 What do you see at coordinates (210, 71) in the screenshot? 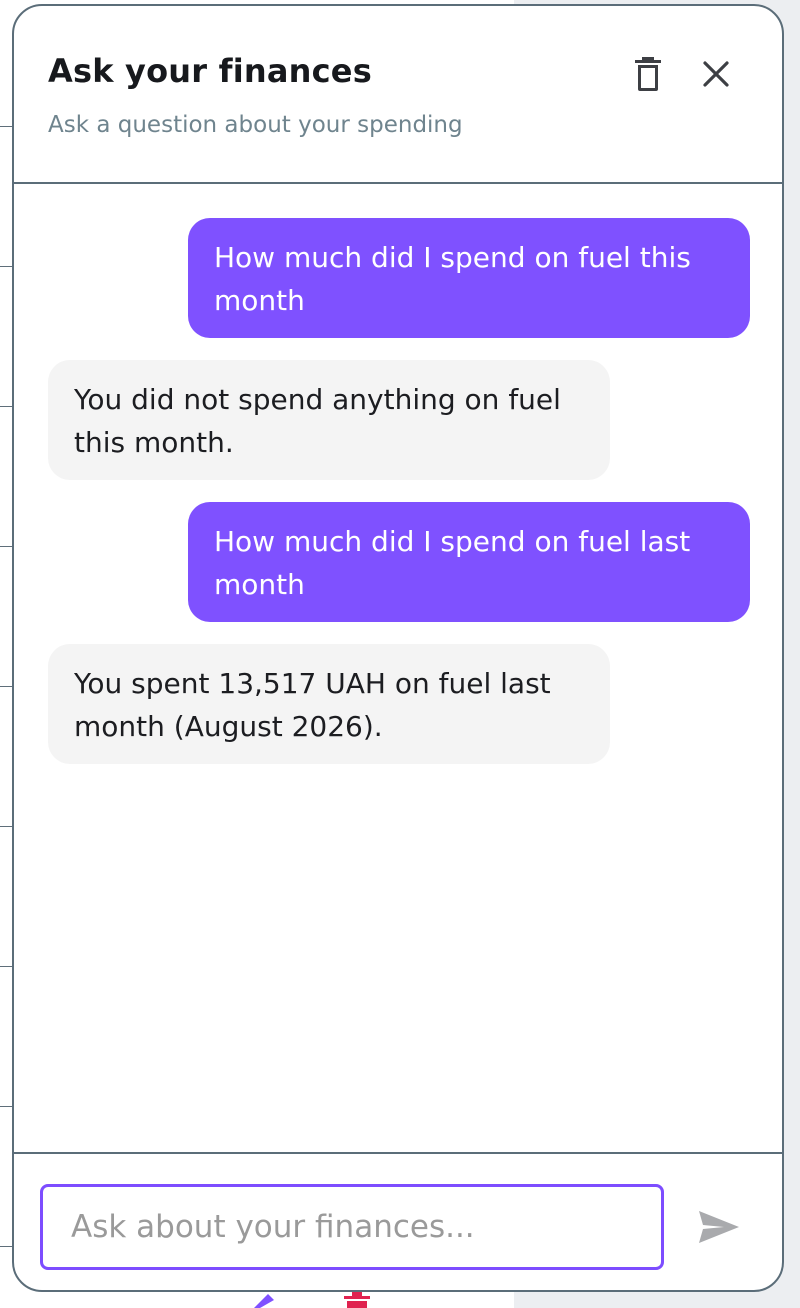
I see `chat-title: Ask your finances` at bounding box center [210, 71].